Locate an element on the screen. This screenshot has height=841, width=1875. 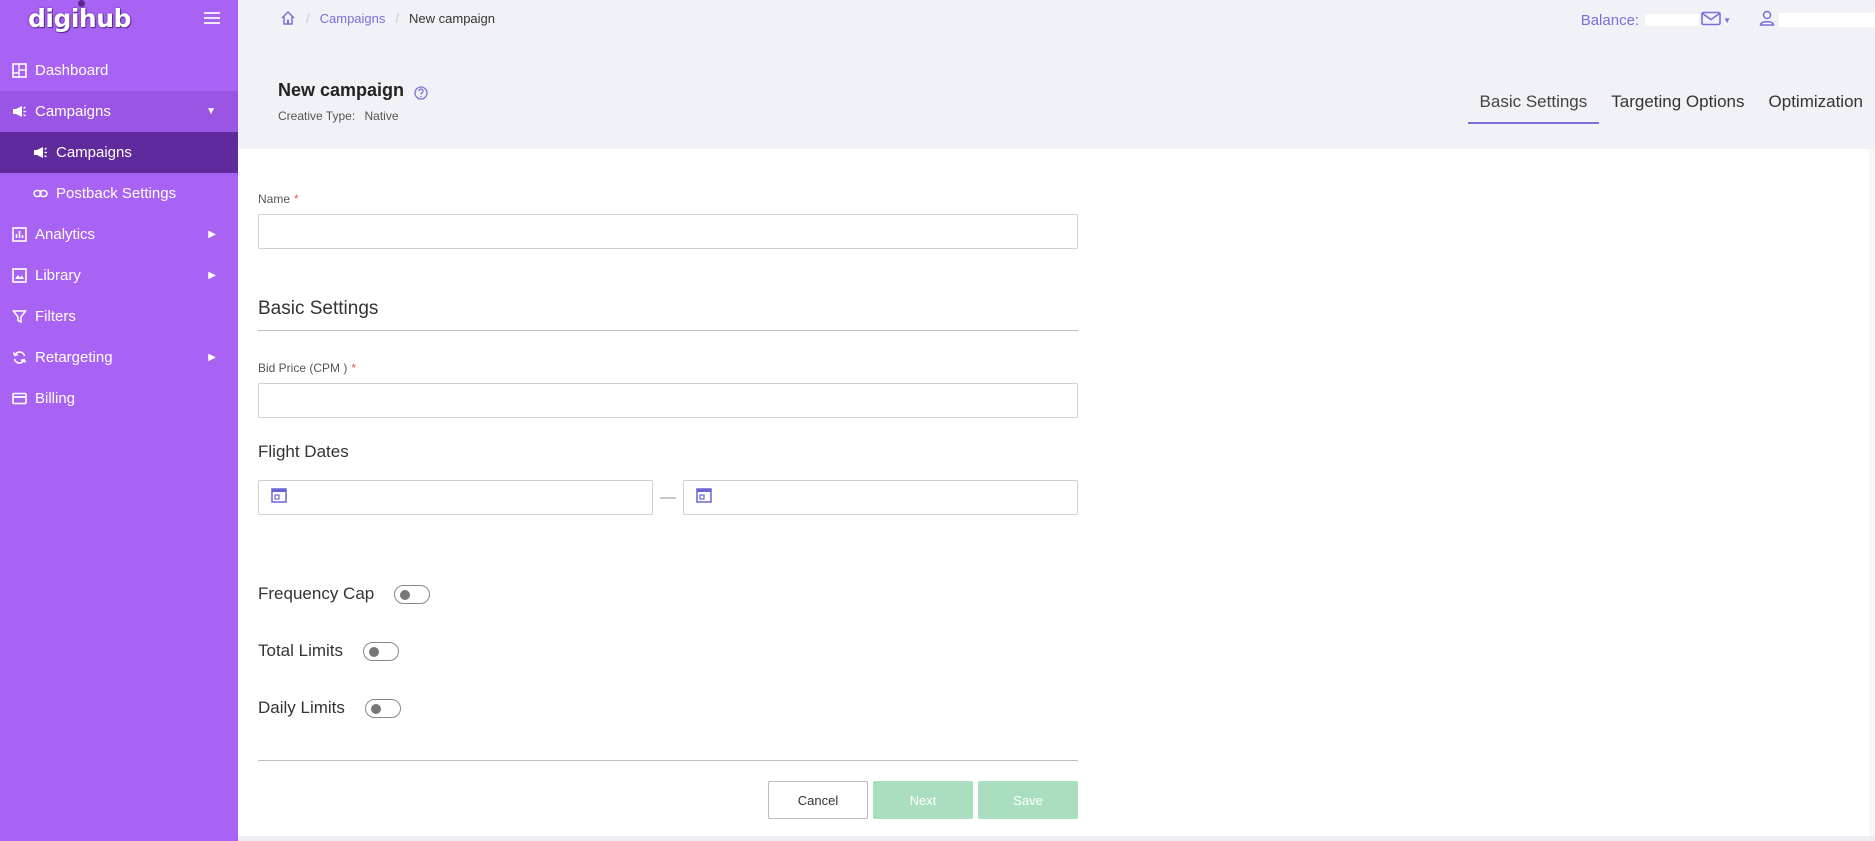
daily-limits-label: Daily Limits is located at coordinates (301, 707).